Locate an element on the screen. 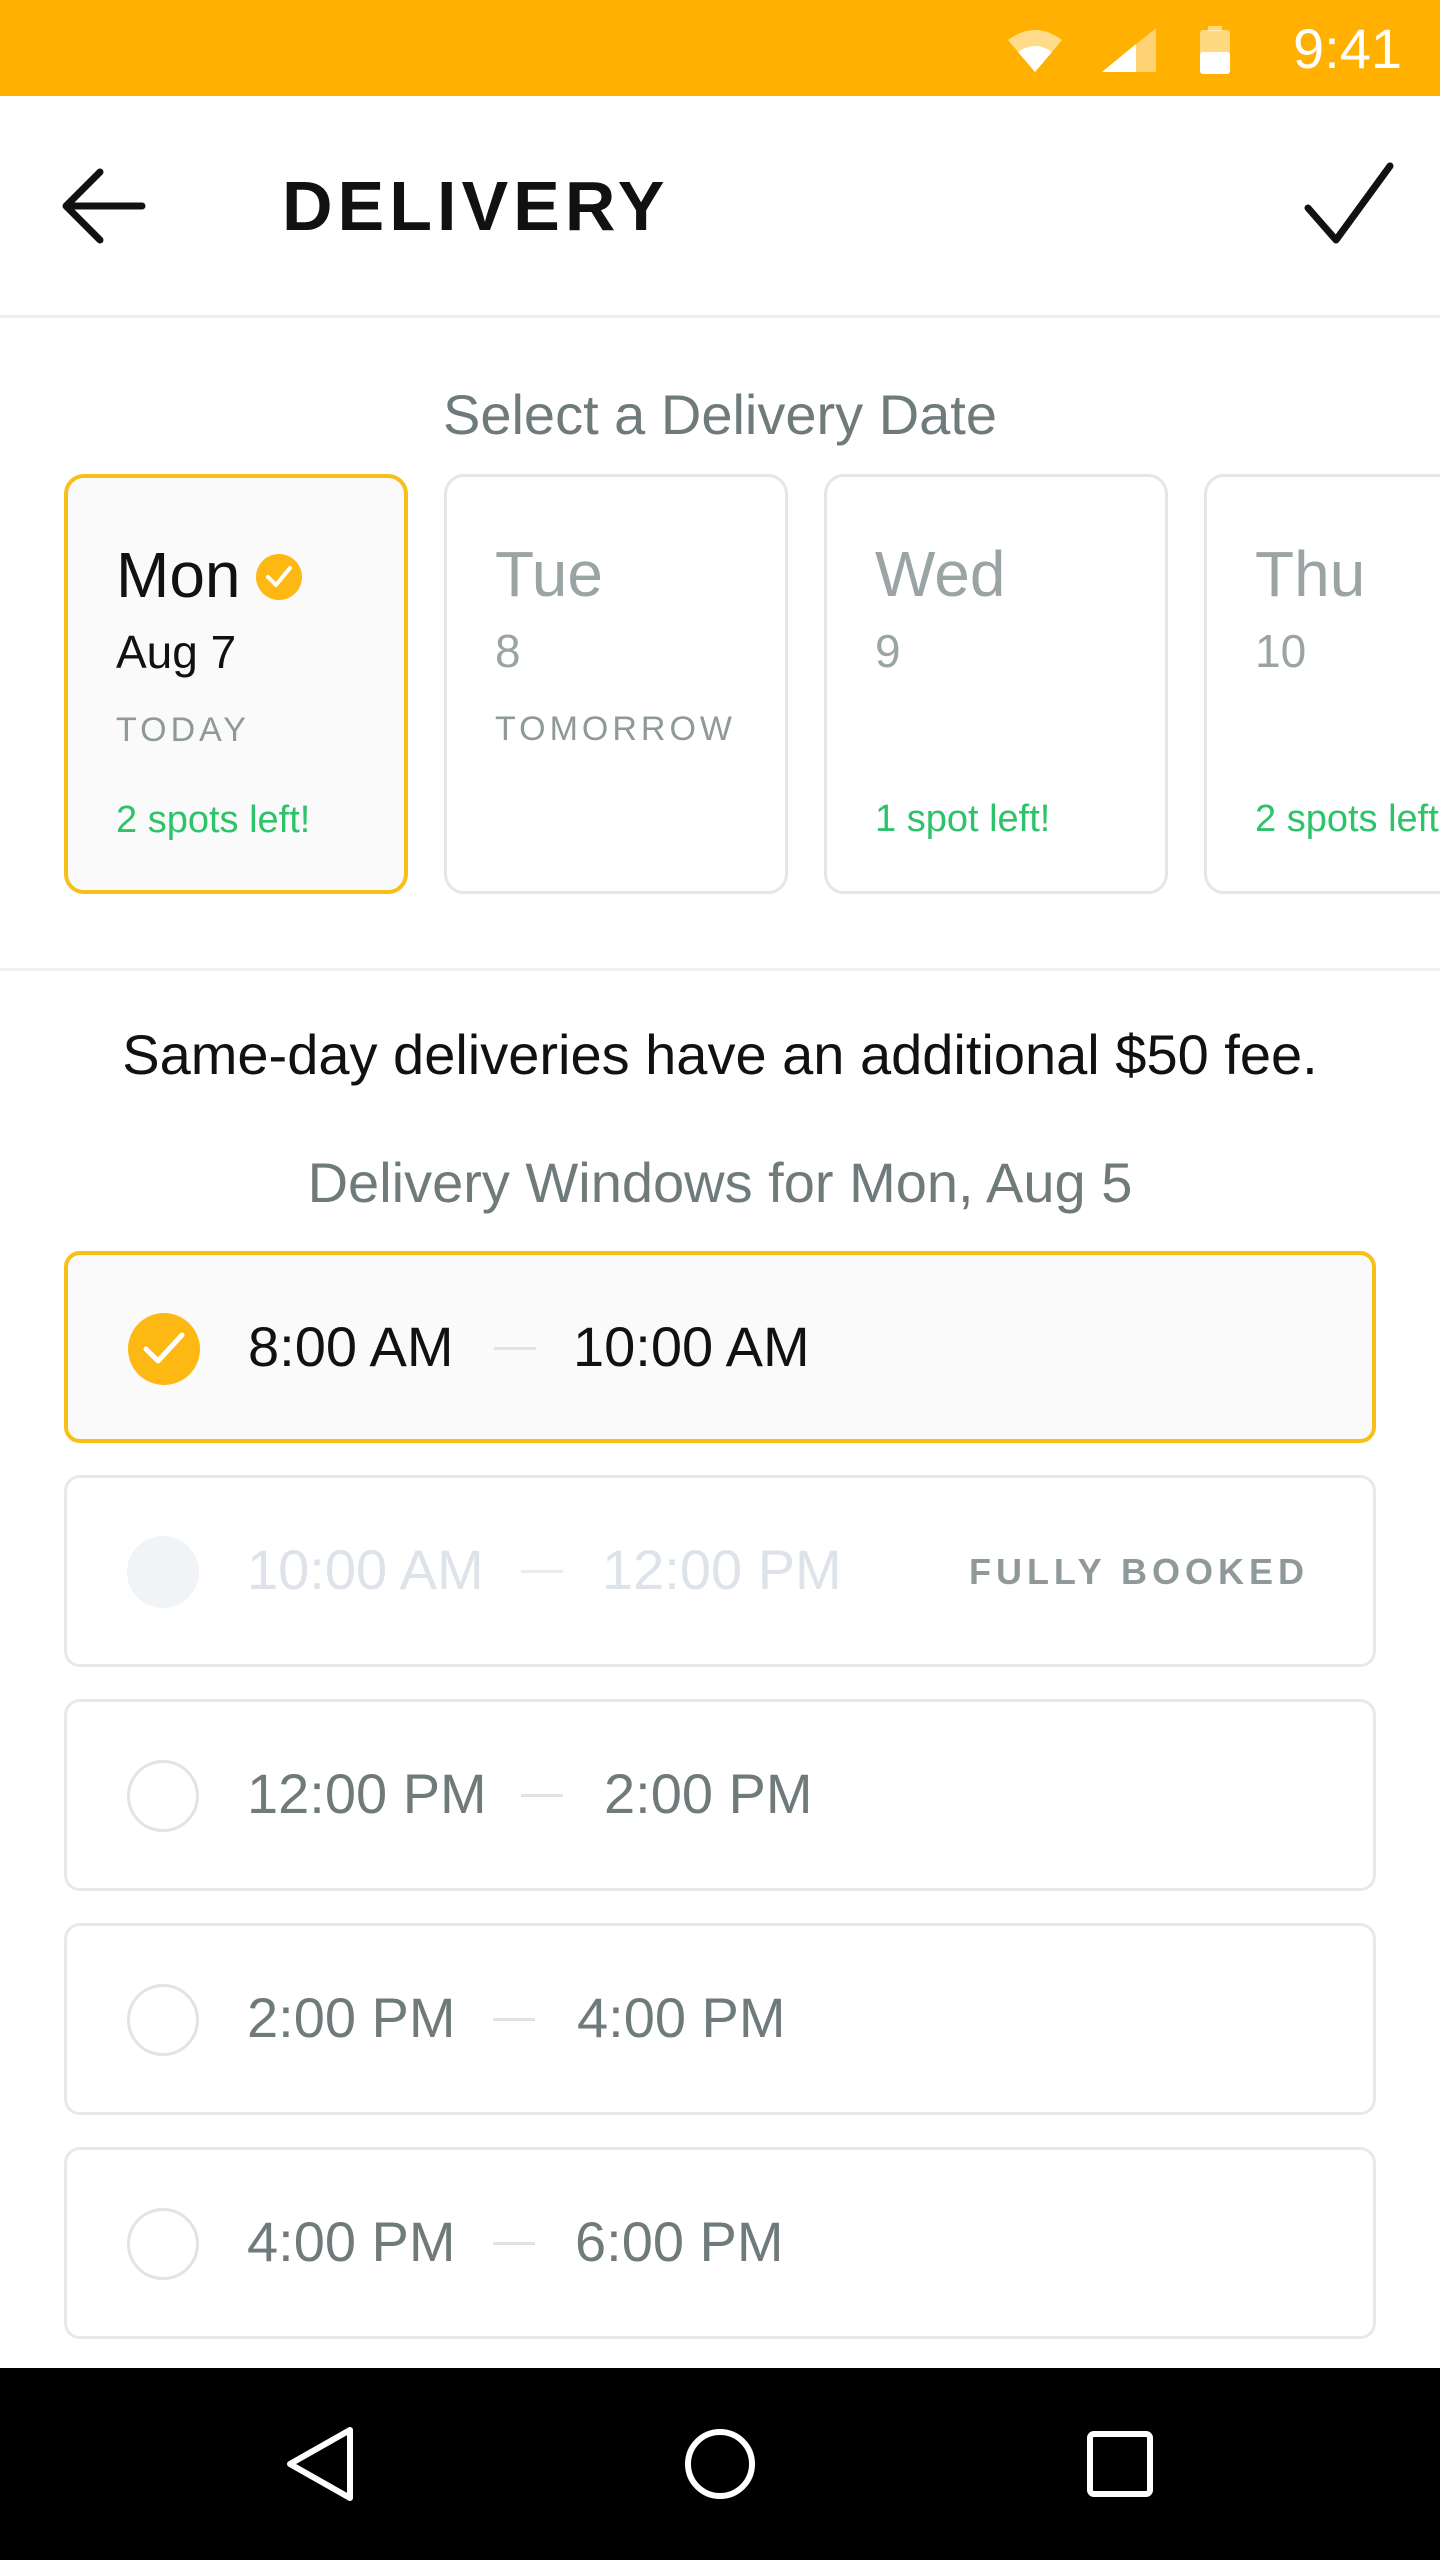 The width and height of the screenshot is (1440, 2560). time-window-option: 8:00 AM 10:00 AM is located at coordinates (720, 1347).